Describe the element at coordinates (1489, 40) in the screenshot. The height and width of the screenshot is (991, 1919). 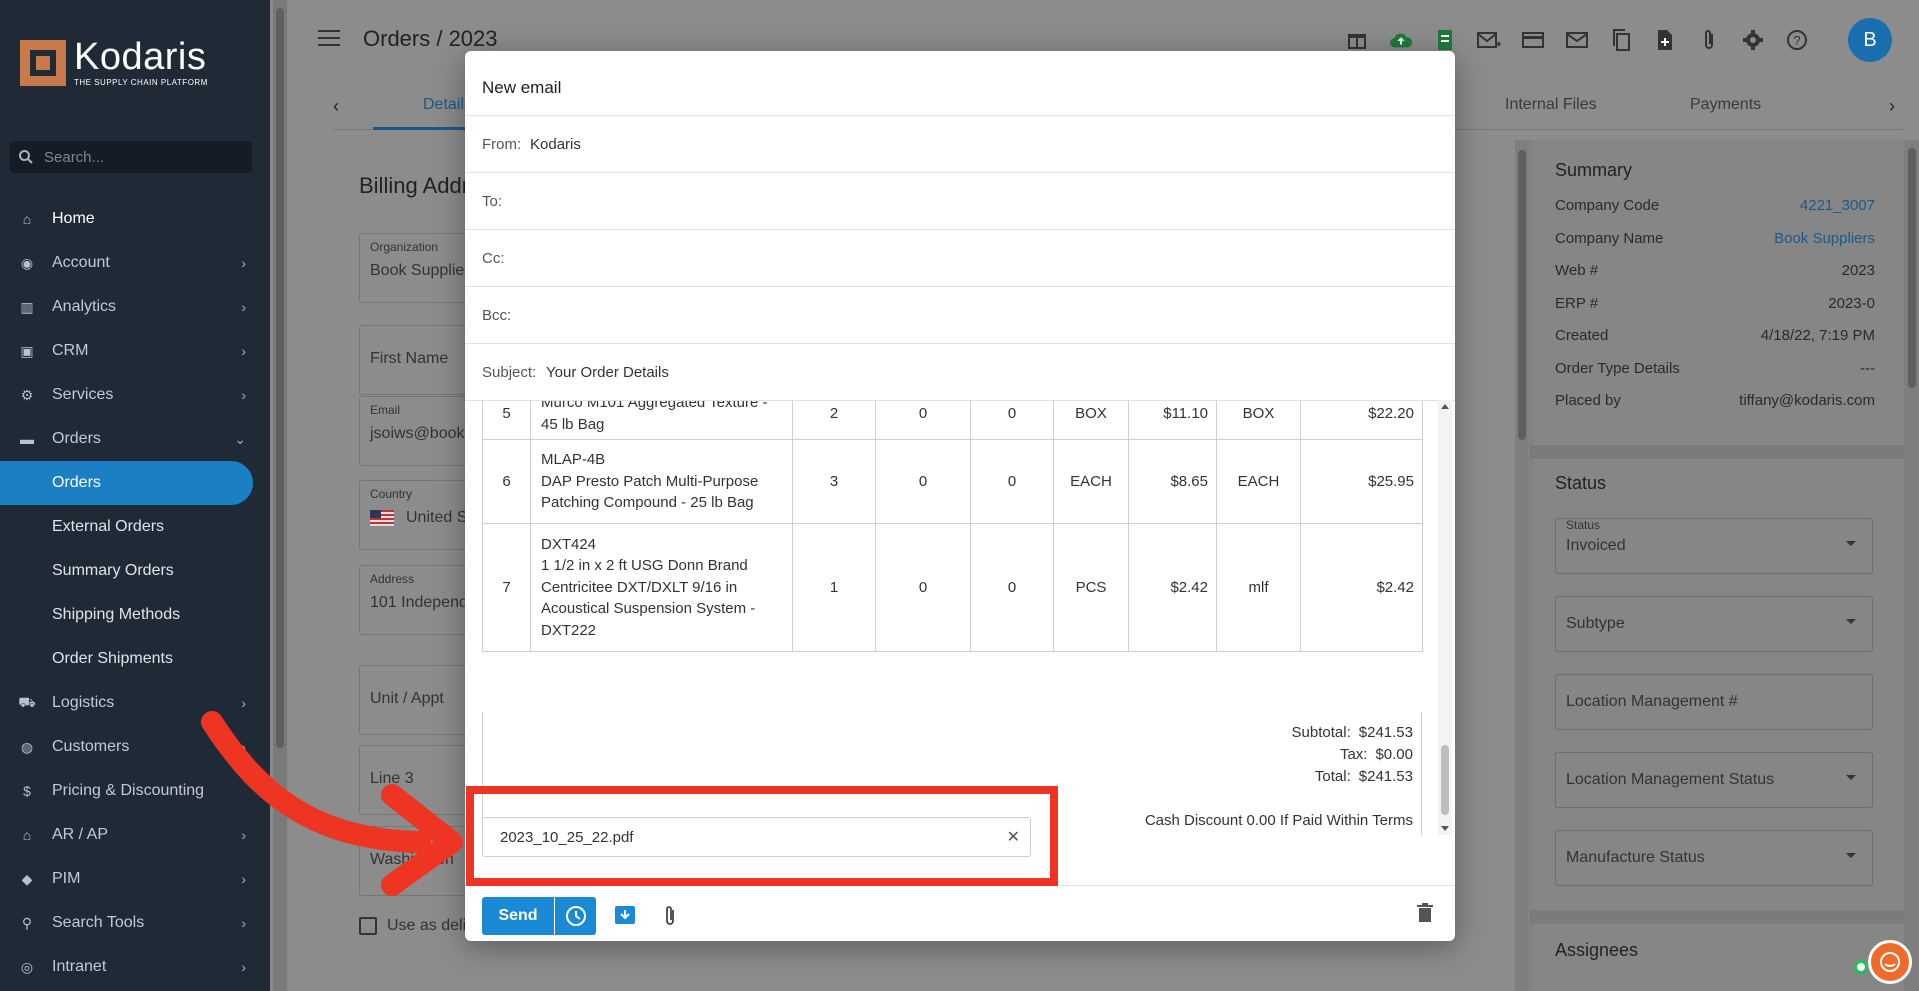
I see `mail-forward-icon` at that location.